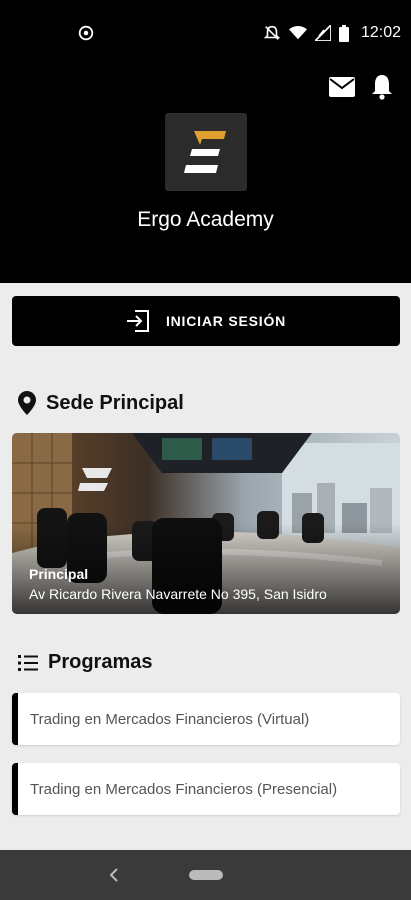 The width and height of the screenshot is (411, 900). Describe the element at coordinates (297, 33) in the screenshot. I see `wifi-icon` at that location.